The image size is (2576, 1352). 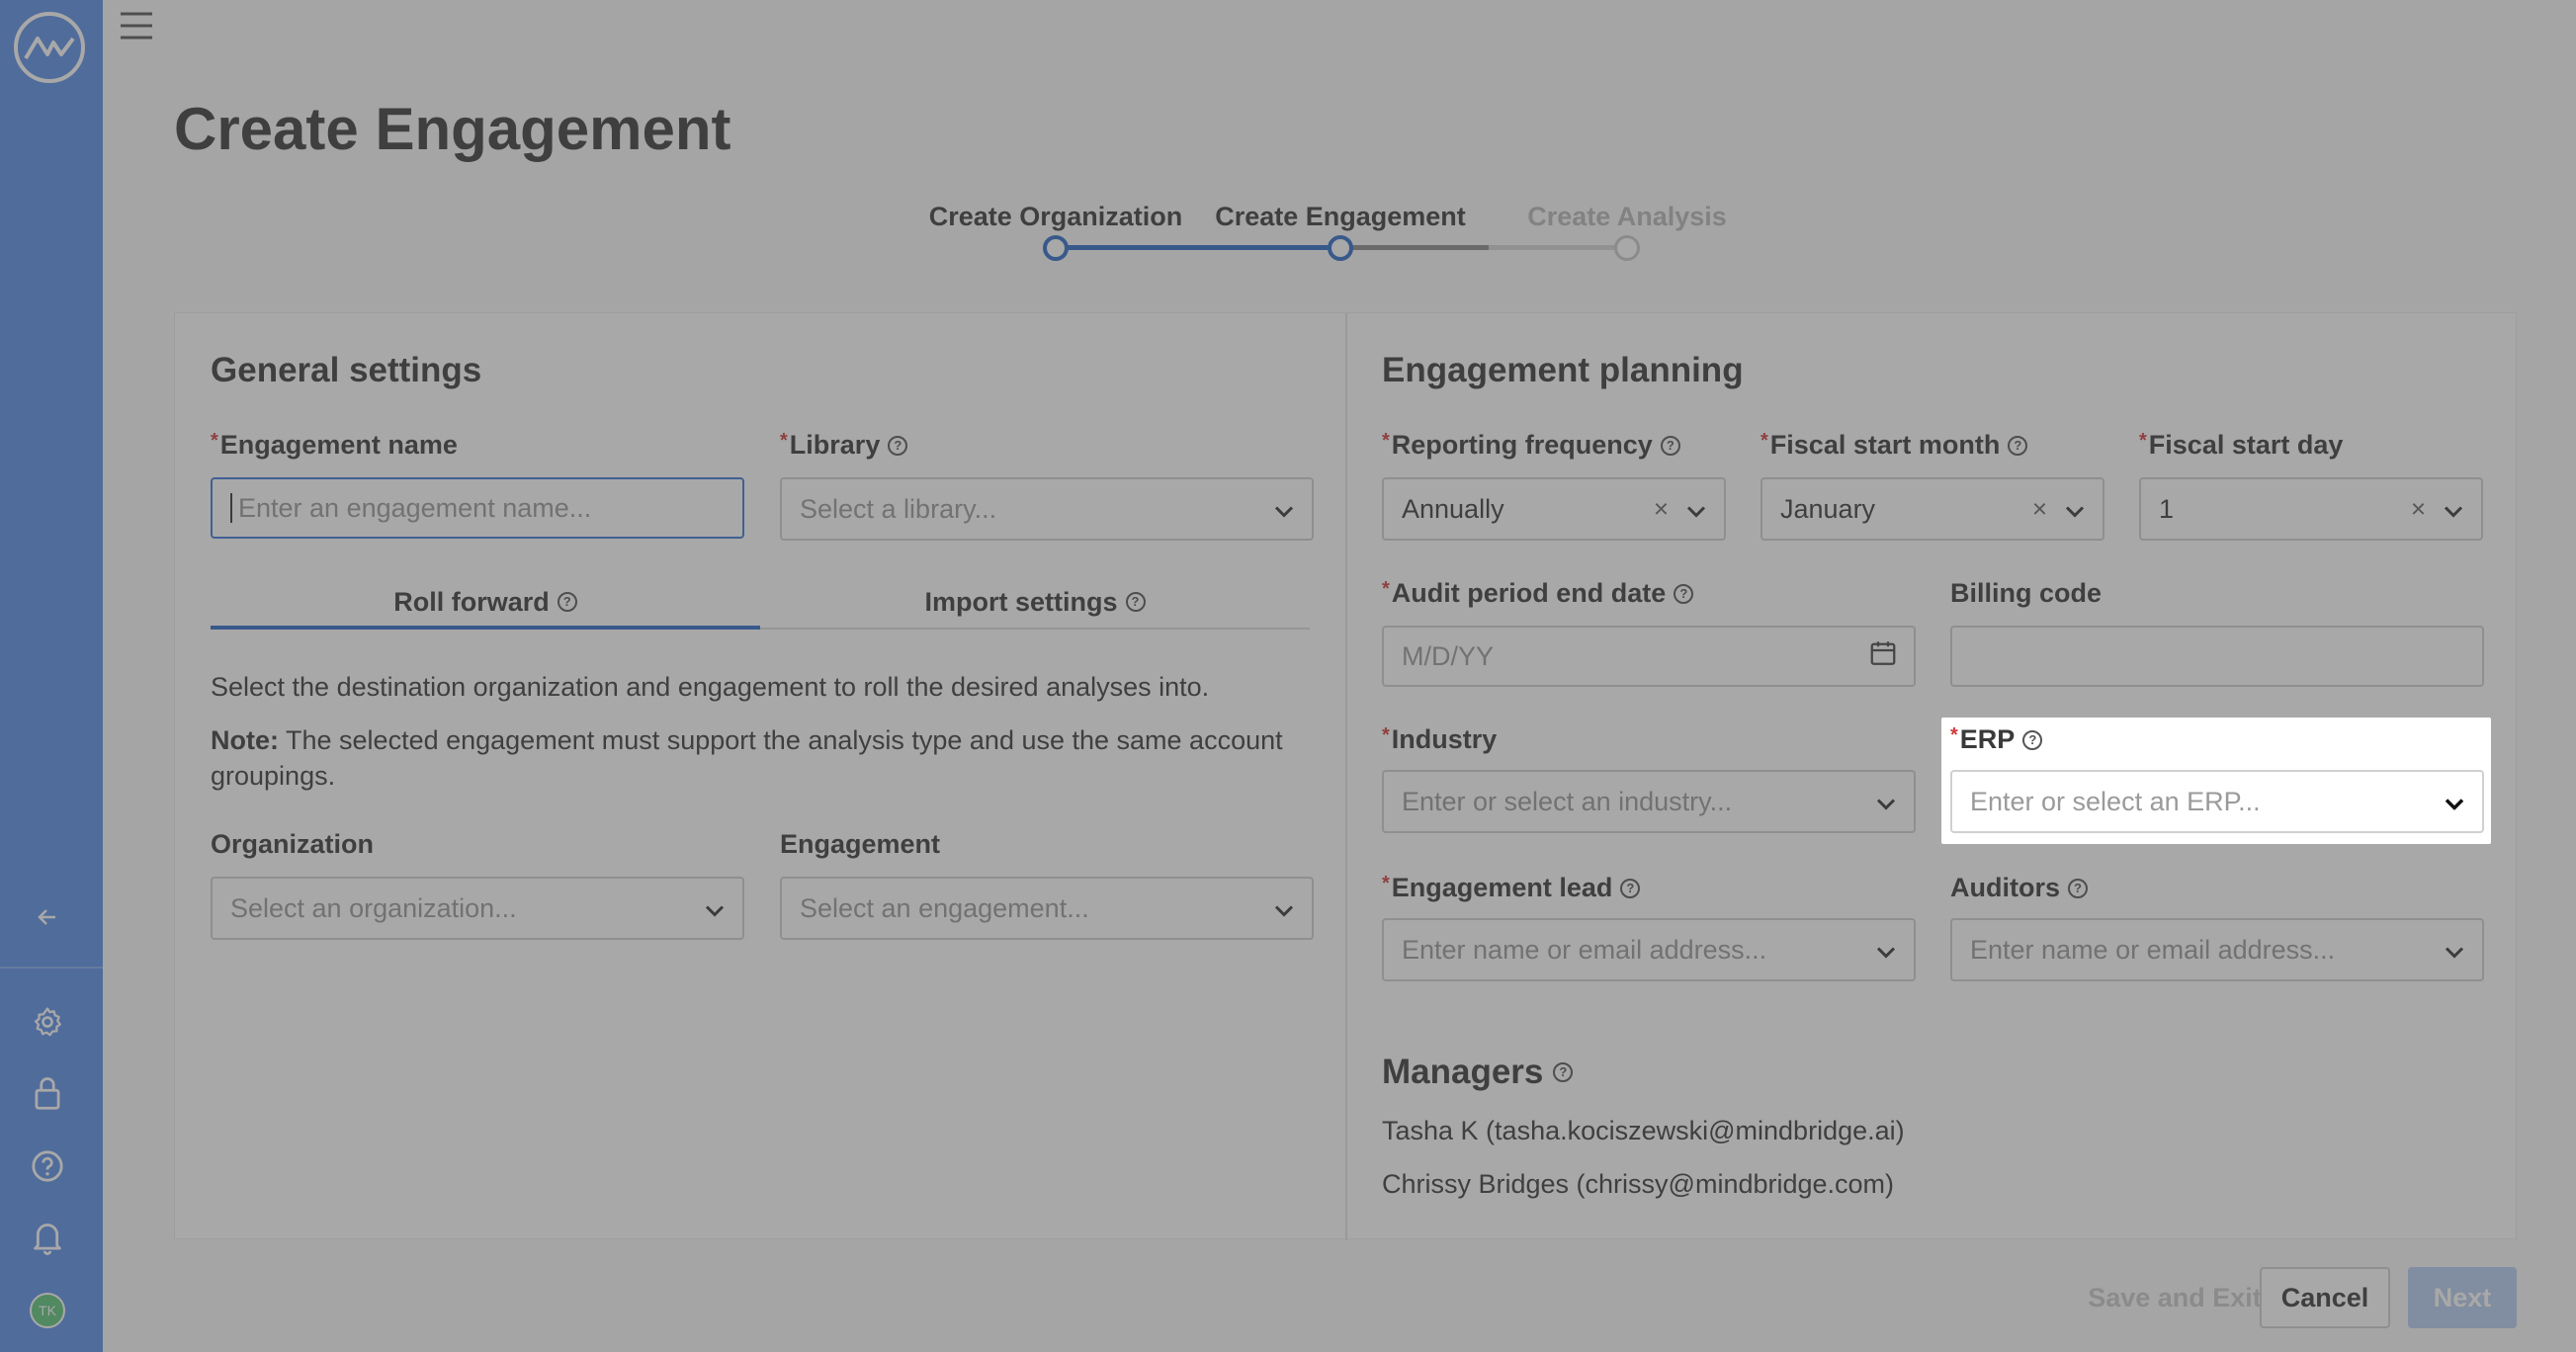 I want to click on engagement-label: Engagement, so click(x=860, y=844).